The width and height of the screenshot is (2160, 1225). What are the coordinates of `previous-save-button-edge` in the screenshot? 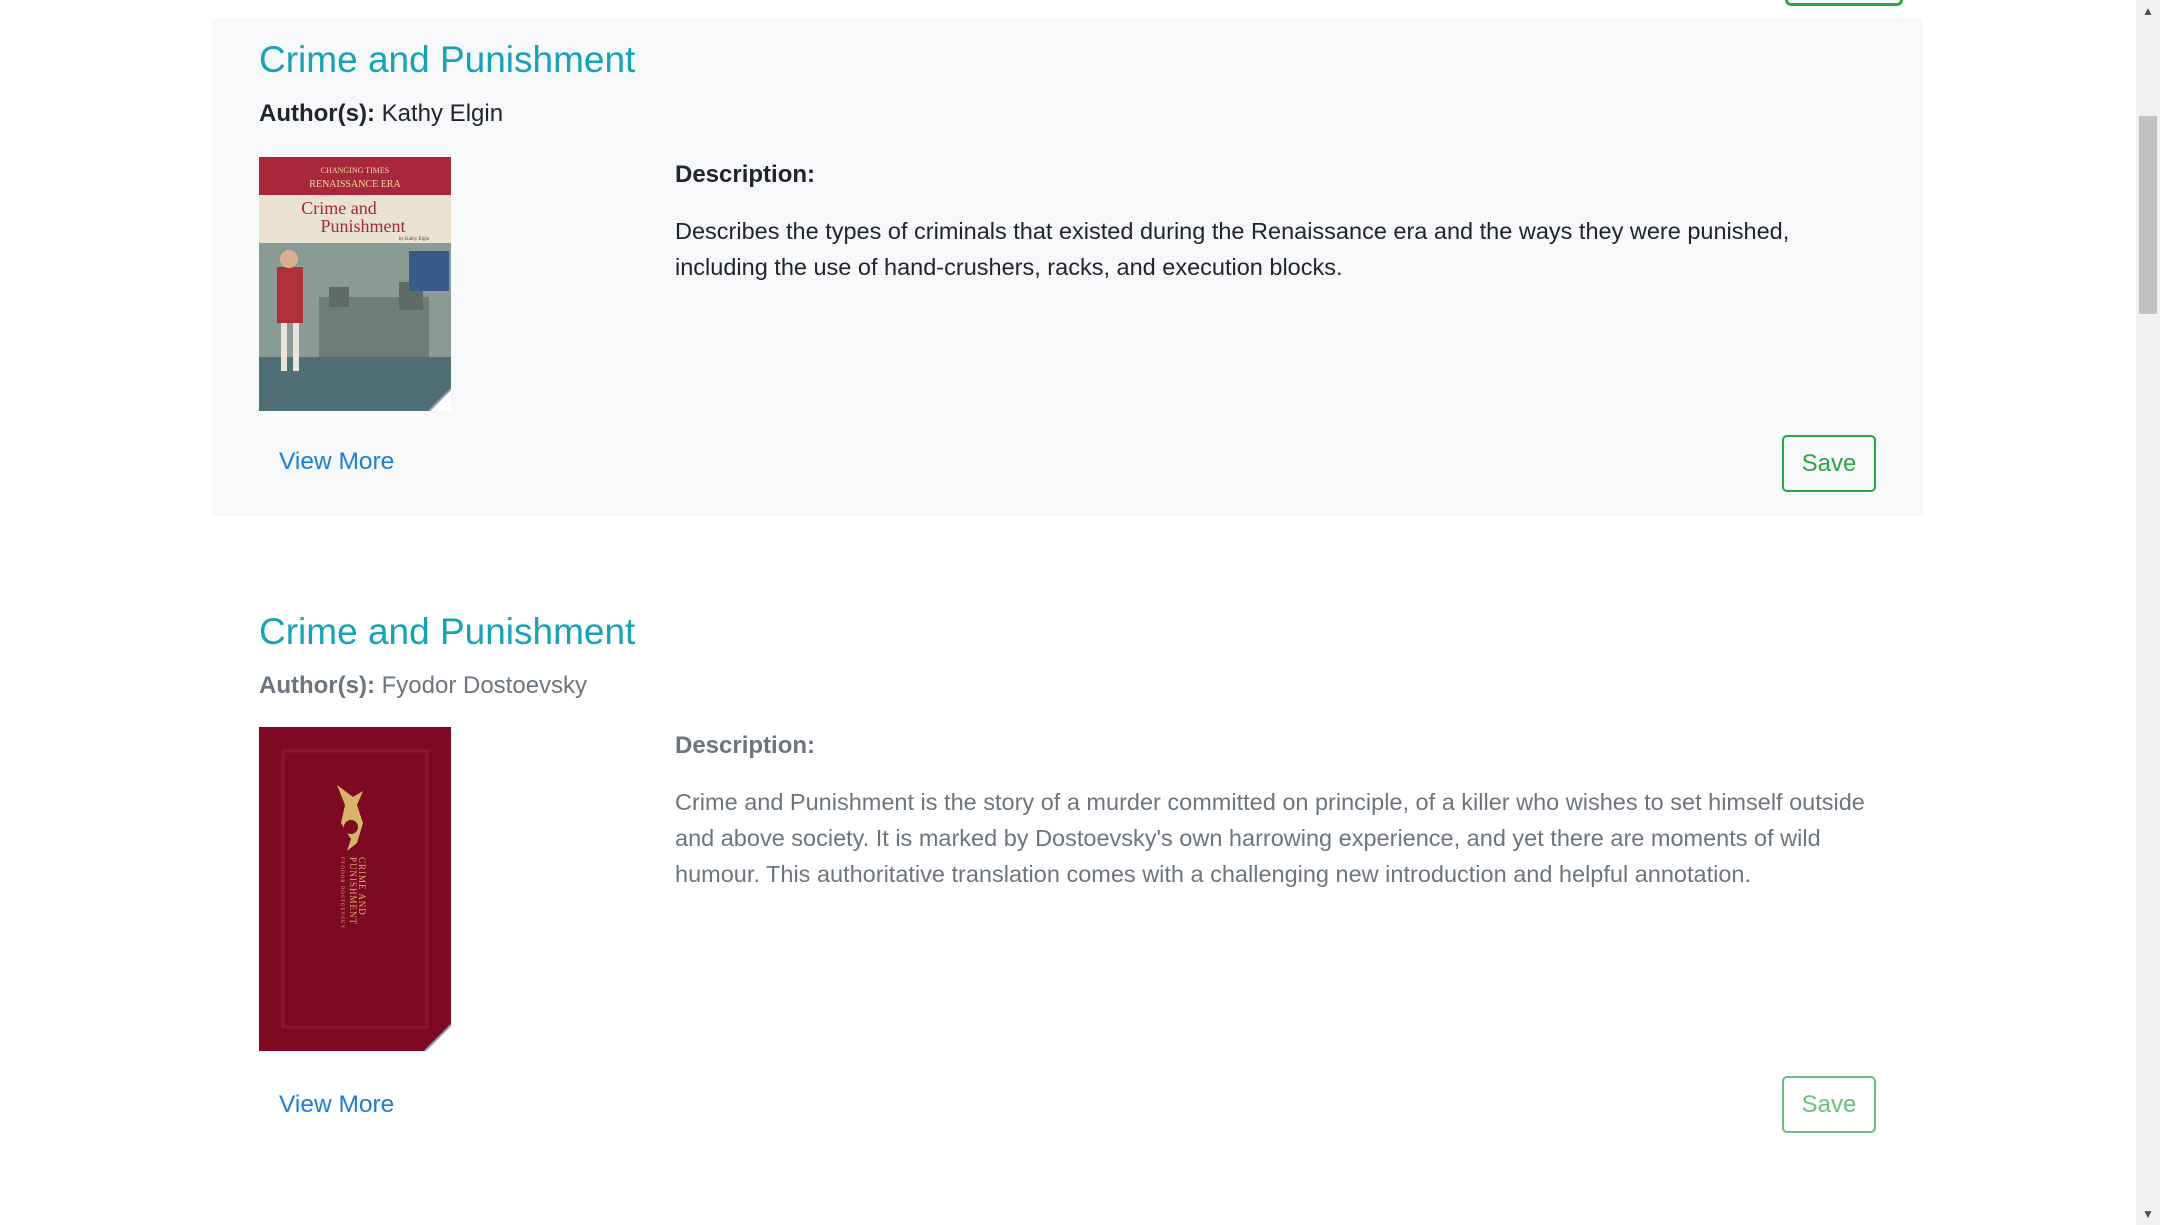 It's located at (1844, 3).